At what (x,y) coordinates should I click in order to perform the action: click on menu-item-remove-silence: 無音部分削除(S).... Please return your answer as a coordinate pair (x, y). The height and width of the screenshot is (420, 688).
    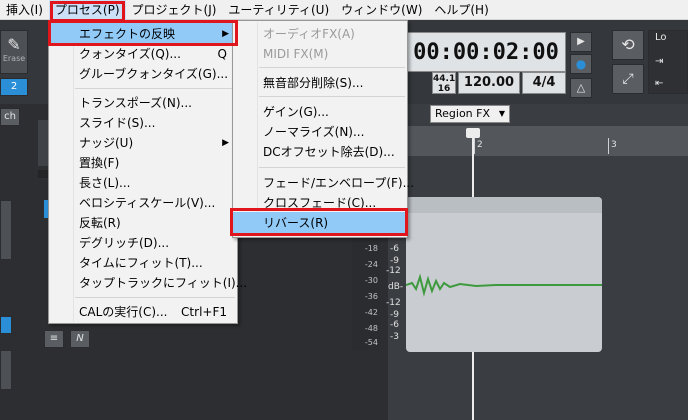
    Looking at the image, I should click on (320, 83).